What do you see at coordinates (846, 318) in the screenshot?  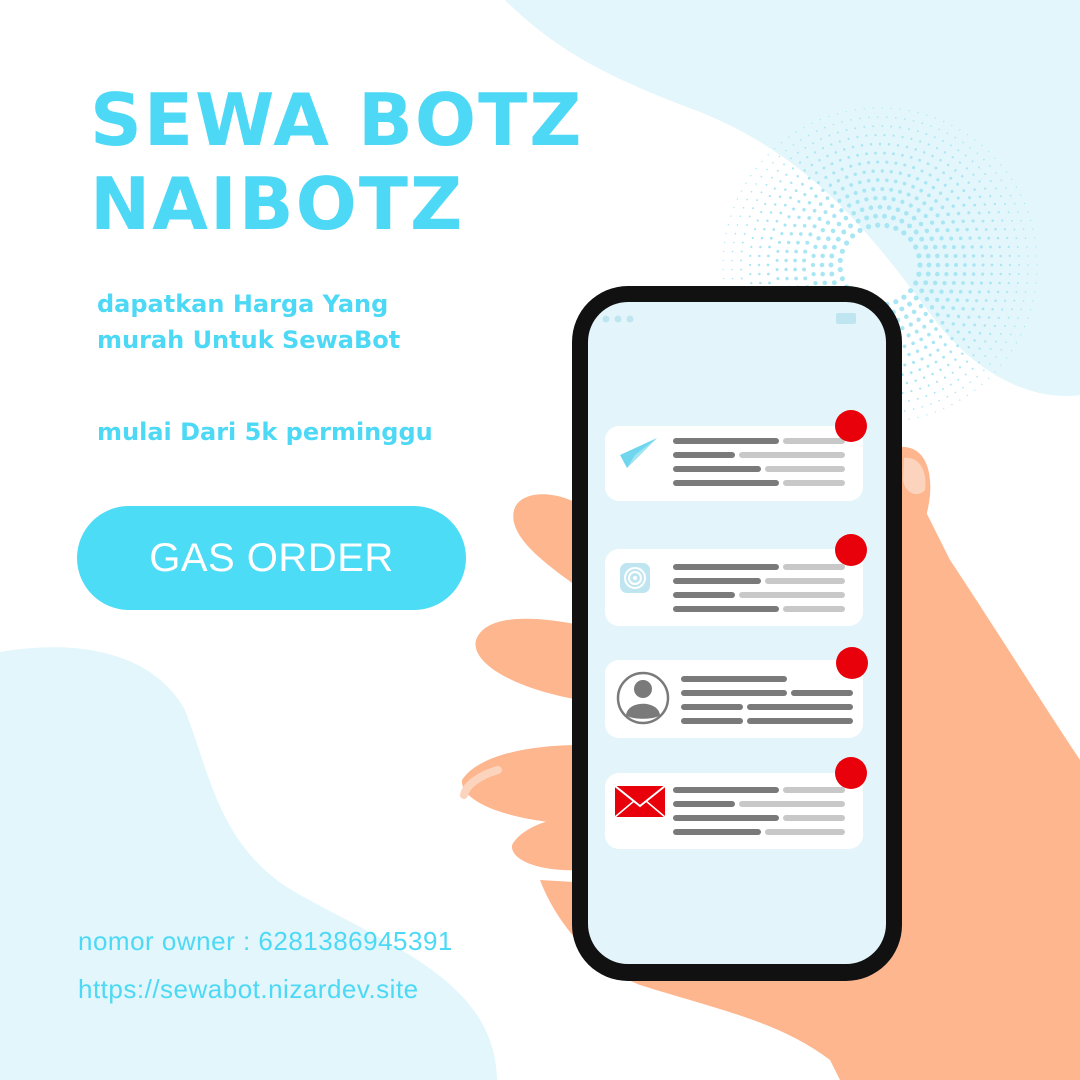 I see `battery-icon` at bounding box center [846, 318].